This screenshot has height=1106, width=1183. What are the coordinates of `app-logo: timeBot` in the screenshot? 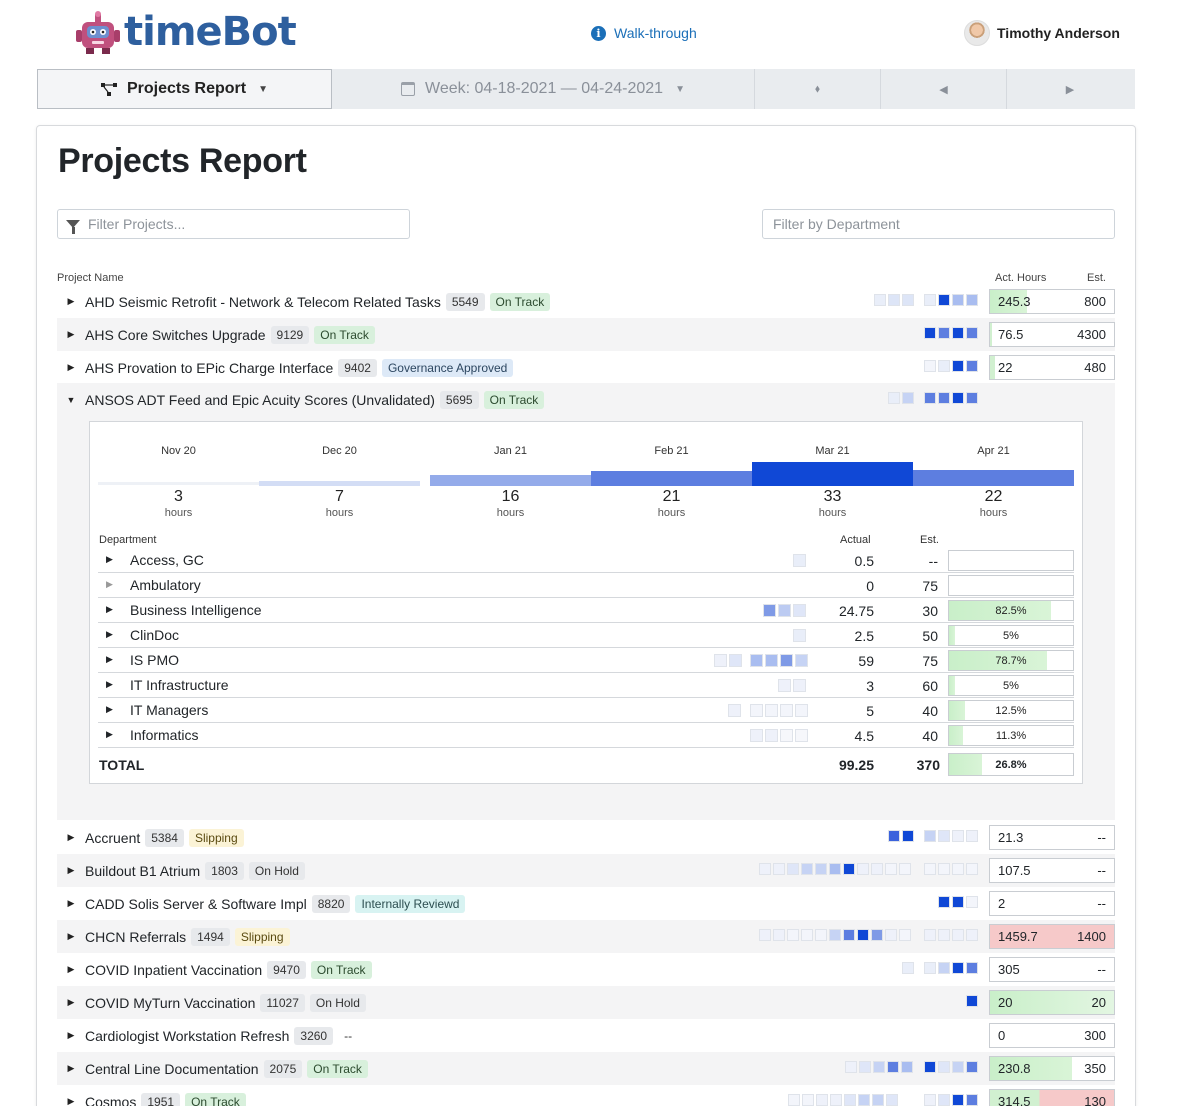 It's located at (185, 32).